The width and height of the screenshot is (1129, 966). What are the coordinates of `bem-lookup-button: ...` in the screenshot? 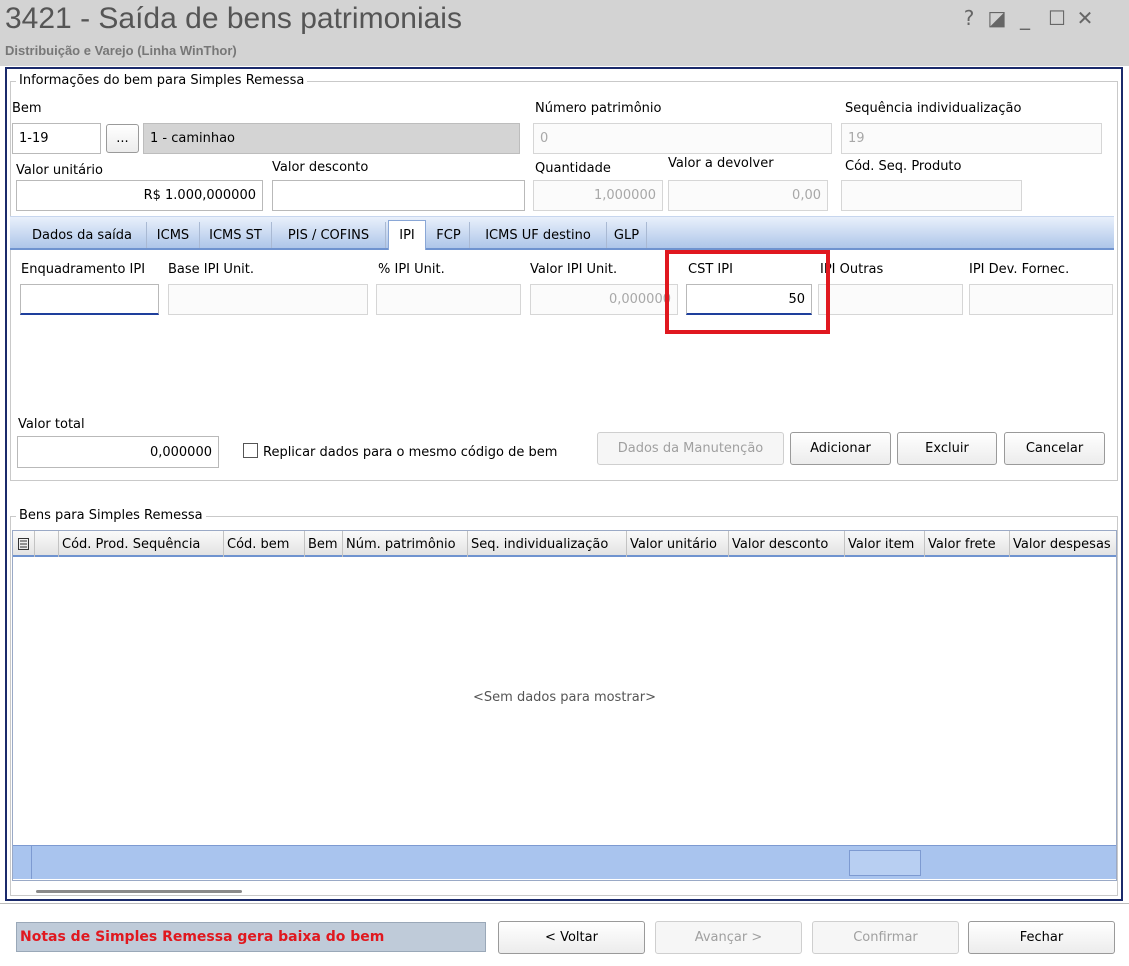 It's located at (122, 138).